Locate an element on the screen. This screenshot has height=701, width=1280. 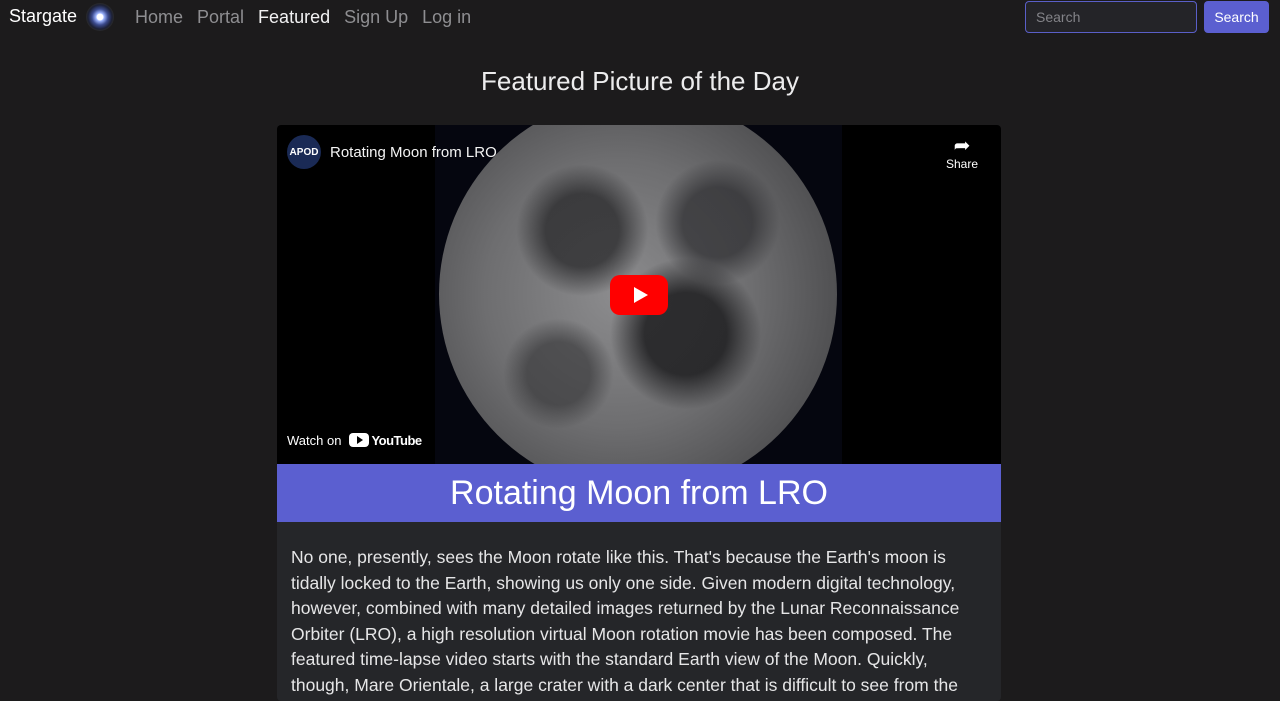
youtube-wordmark: YouTube is located at coordinates (396, 440).